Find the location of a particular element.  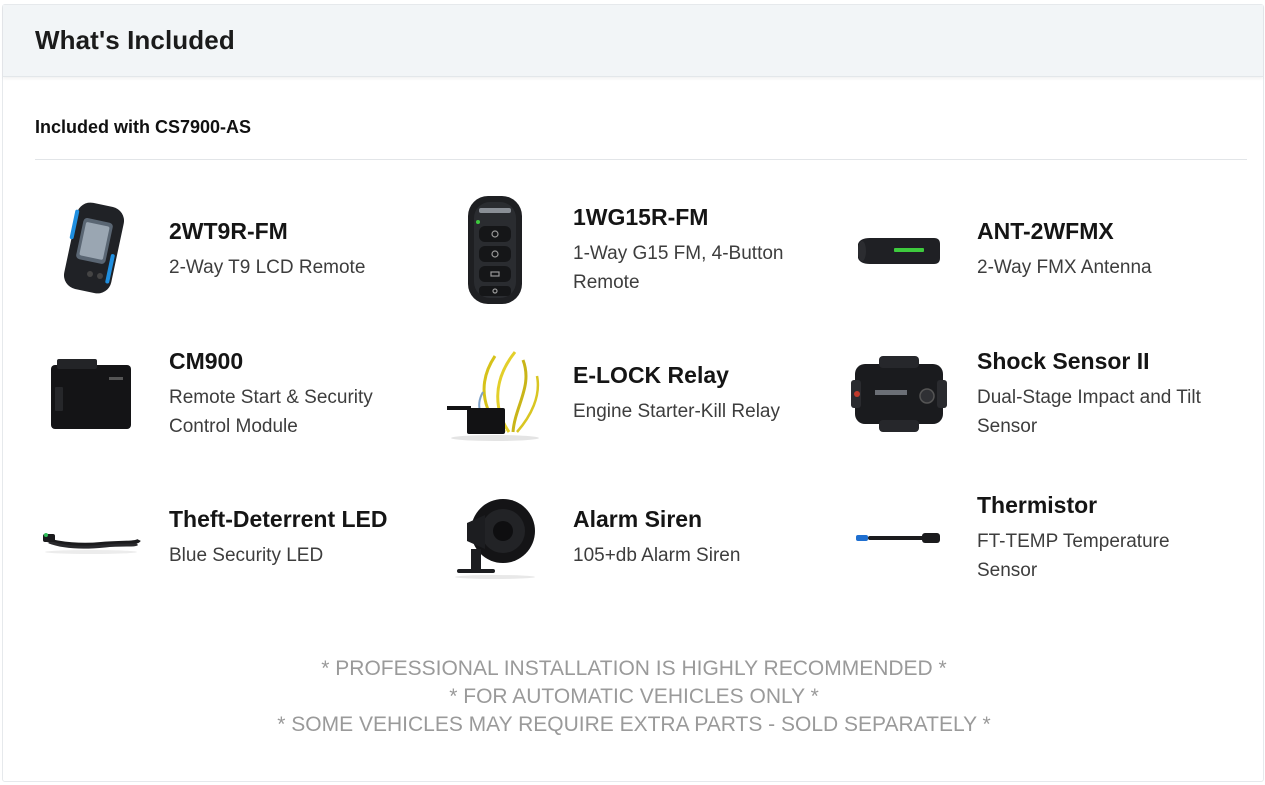

item-description: Dual-Stage Impact and Tilt Sensor is located at coordinates (1089, 411).